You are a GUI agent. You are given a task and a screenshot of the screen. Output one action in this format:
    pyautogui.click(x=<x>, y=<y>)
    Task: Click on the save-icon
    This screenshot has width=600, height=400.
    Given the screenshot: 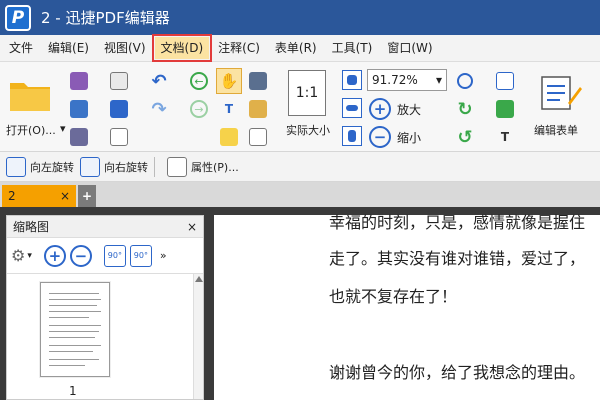 What is the action you would take?
    pyautogui.click(x=79, y=81)
    